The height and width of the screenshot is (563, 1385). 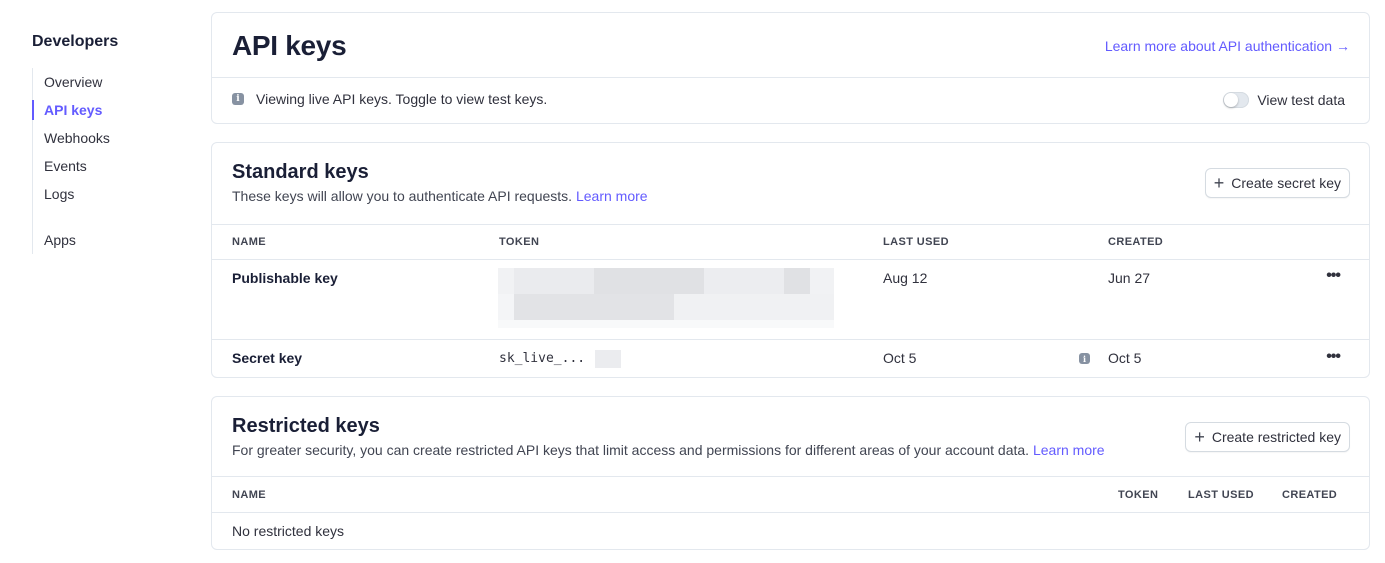 What do you see at coordinates (306, 426) in the screenshot?
I see `restricted-keys-title: Restricted keys` at bounding box center [306, 426].